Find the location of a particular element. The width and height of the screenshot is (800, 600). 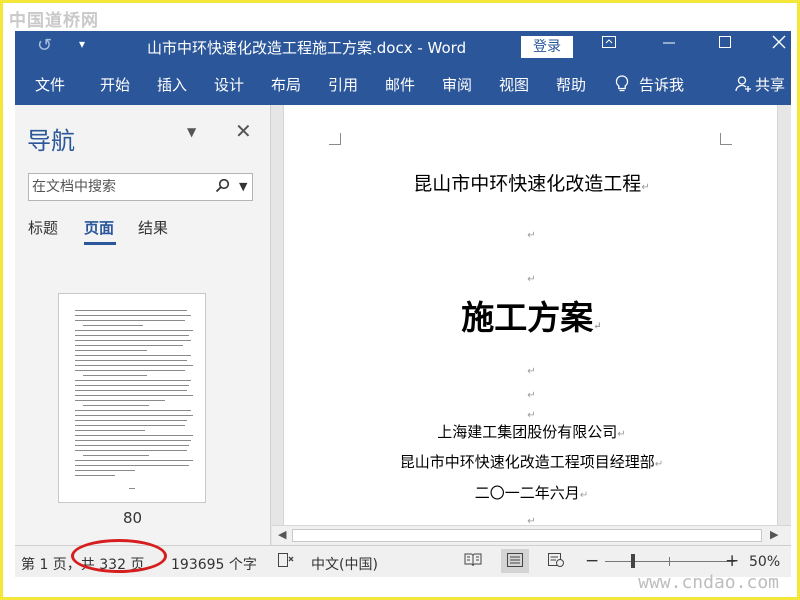

maximize-icon is located at coordinates (725, 44).